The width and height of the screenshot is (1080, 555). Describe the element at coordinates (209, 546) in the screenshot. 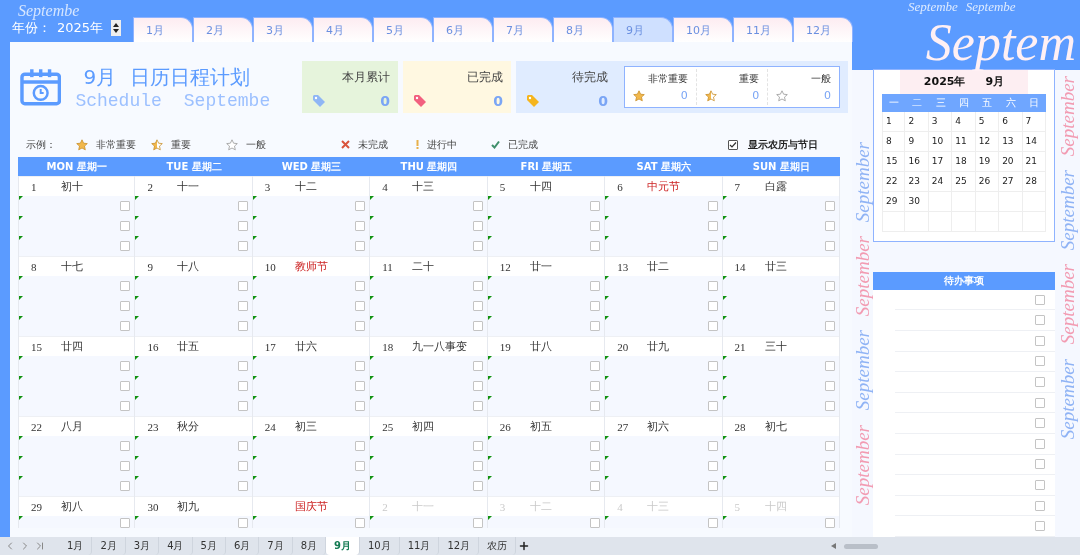

I see `sheet-tab: 5月` at that location.